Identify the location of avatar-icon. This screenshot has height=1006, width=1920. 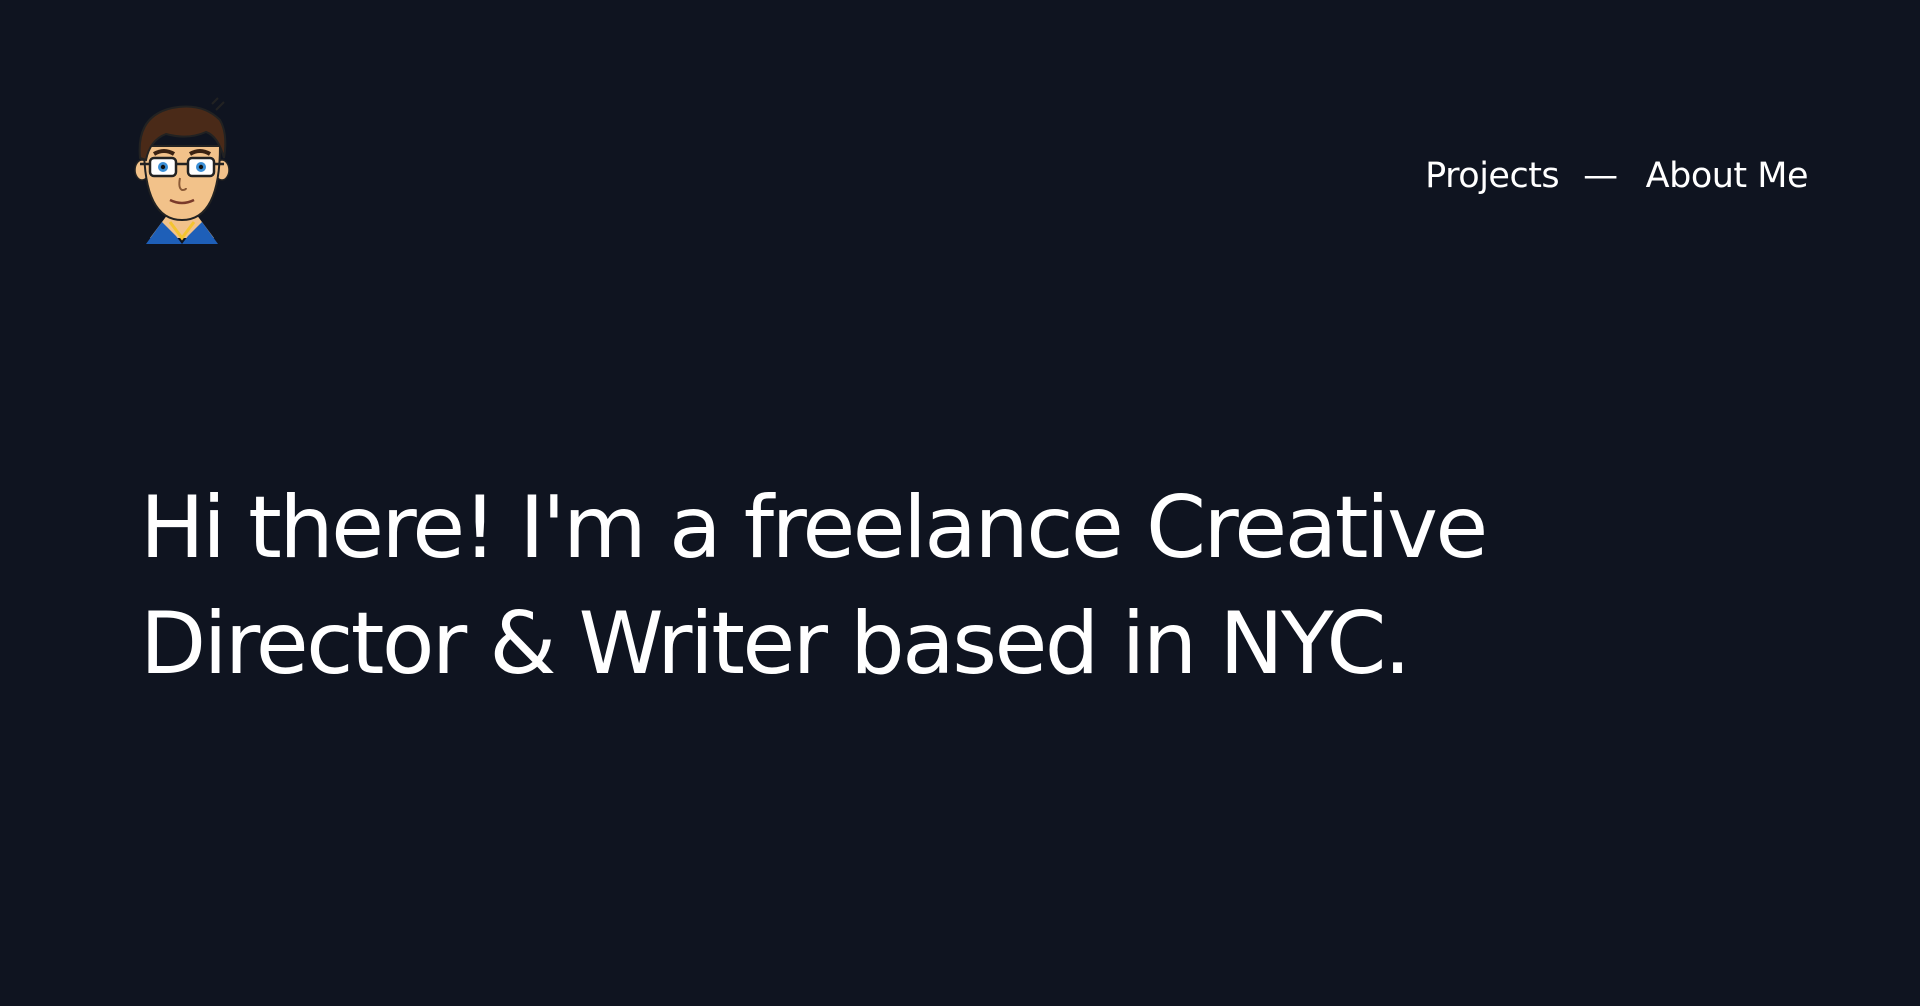
(182, 170).